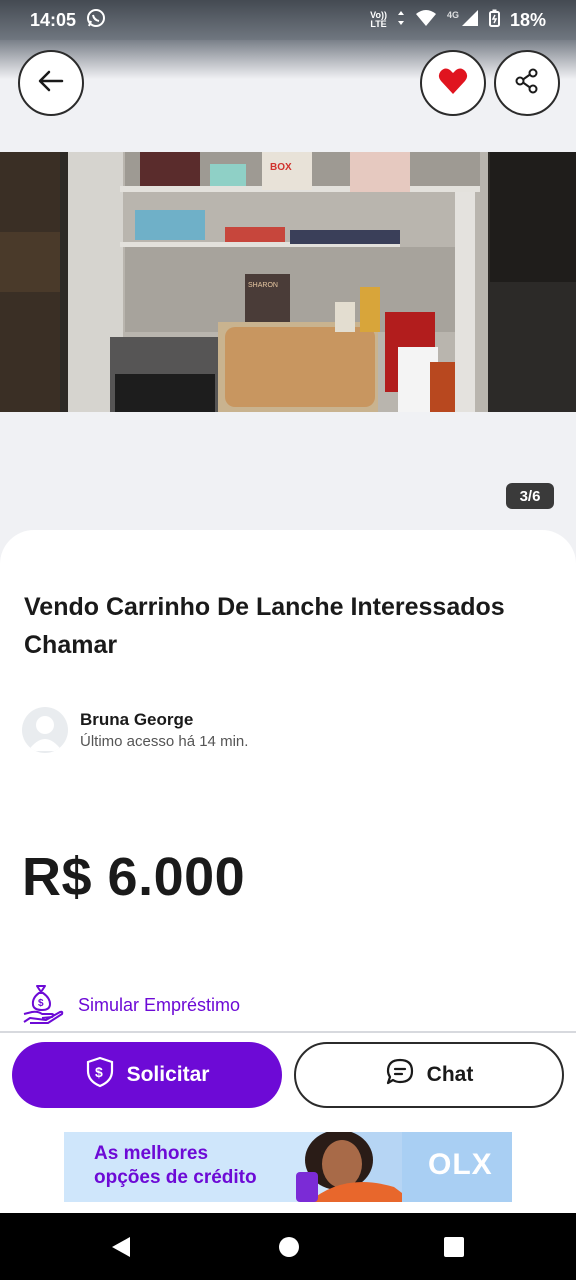 The height and width of the screenshot is (1280, 576). I want to click on shield-dollar-icon: $, so click(100, 1075).